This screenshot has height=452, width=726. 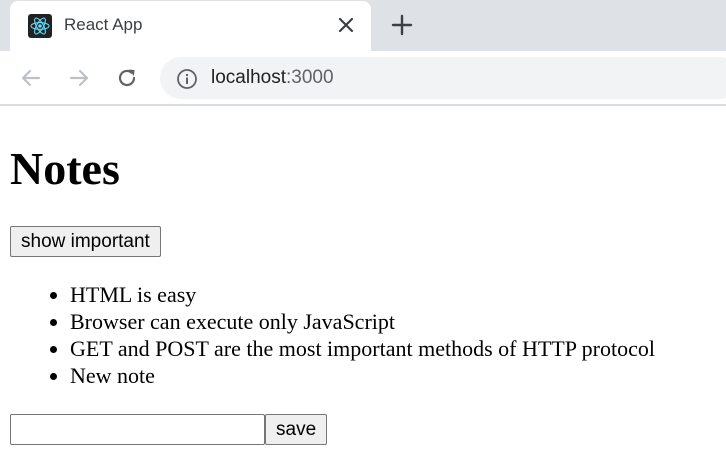 I want to click on browser-toolbar: localhost:3000, so click(x=363, y=78).